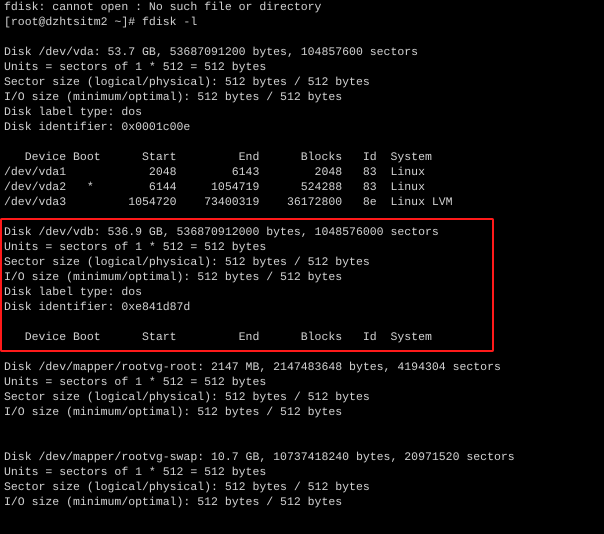 The height and width of the screenshot is (534, 604). What do you see at coordinates (252, 367) in the screenshot?
I see `terminal-line: Disk /dev/mapper/rootvg-root: 2147 MB, 2147483648 bytes, 4194304 sectors` at bounding box center [252, 367].